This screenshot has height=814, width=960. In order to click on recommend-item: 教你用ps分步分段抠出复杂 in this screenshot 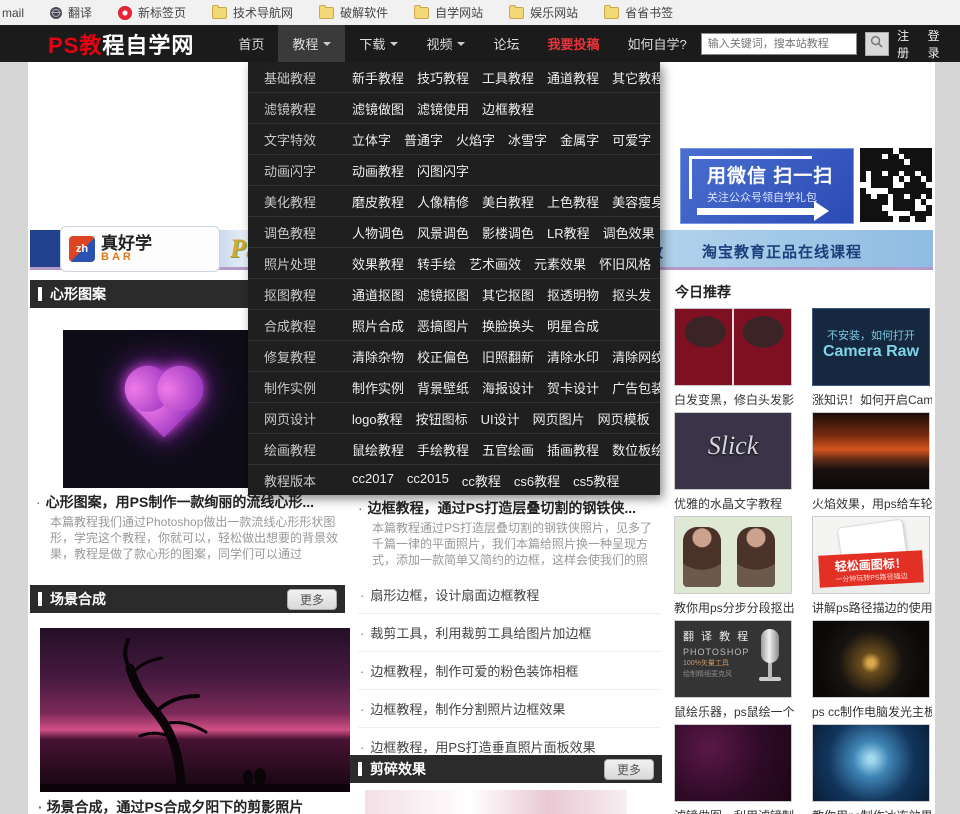, I will do `click(734, 568)`.